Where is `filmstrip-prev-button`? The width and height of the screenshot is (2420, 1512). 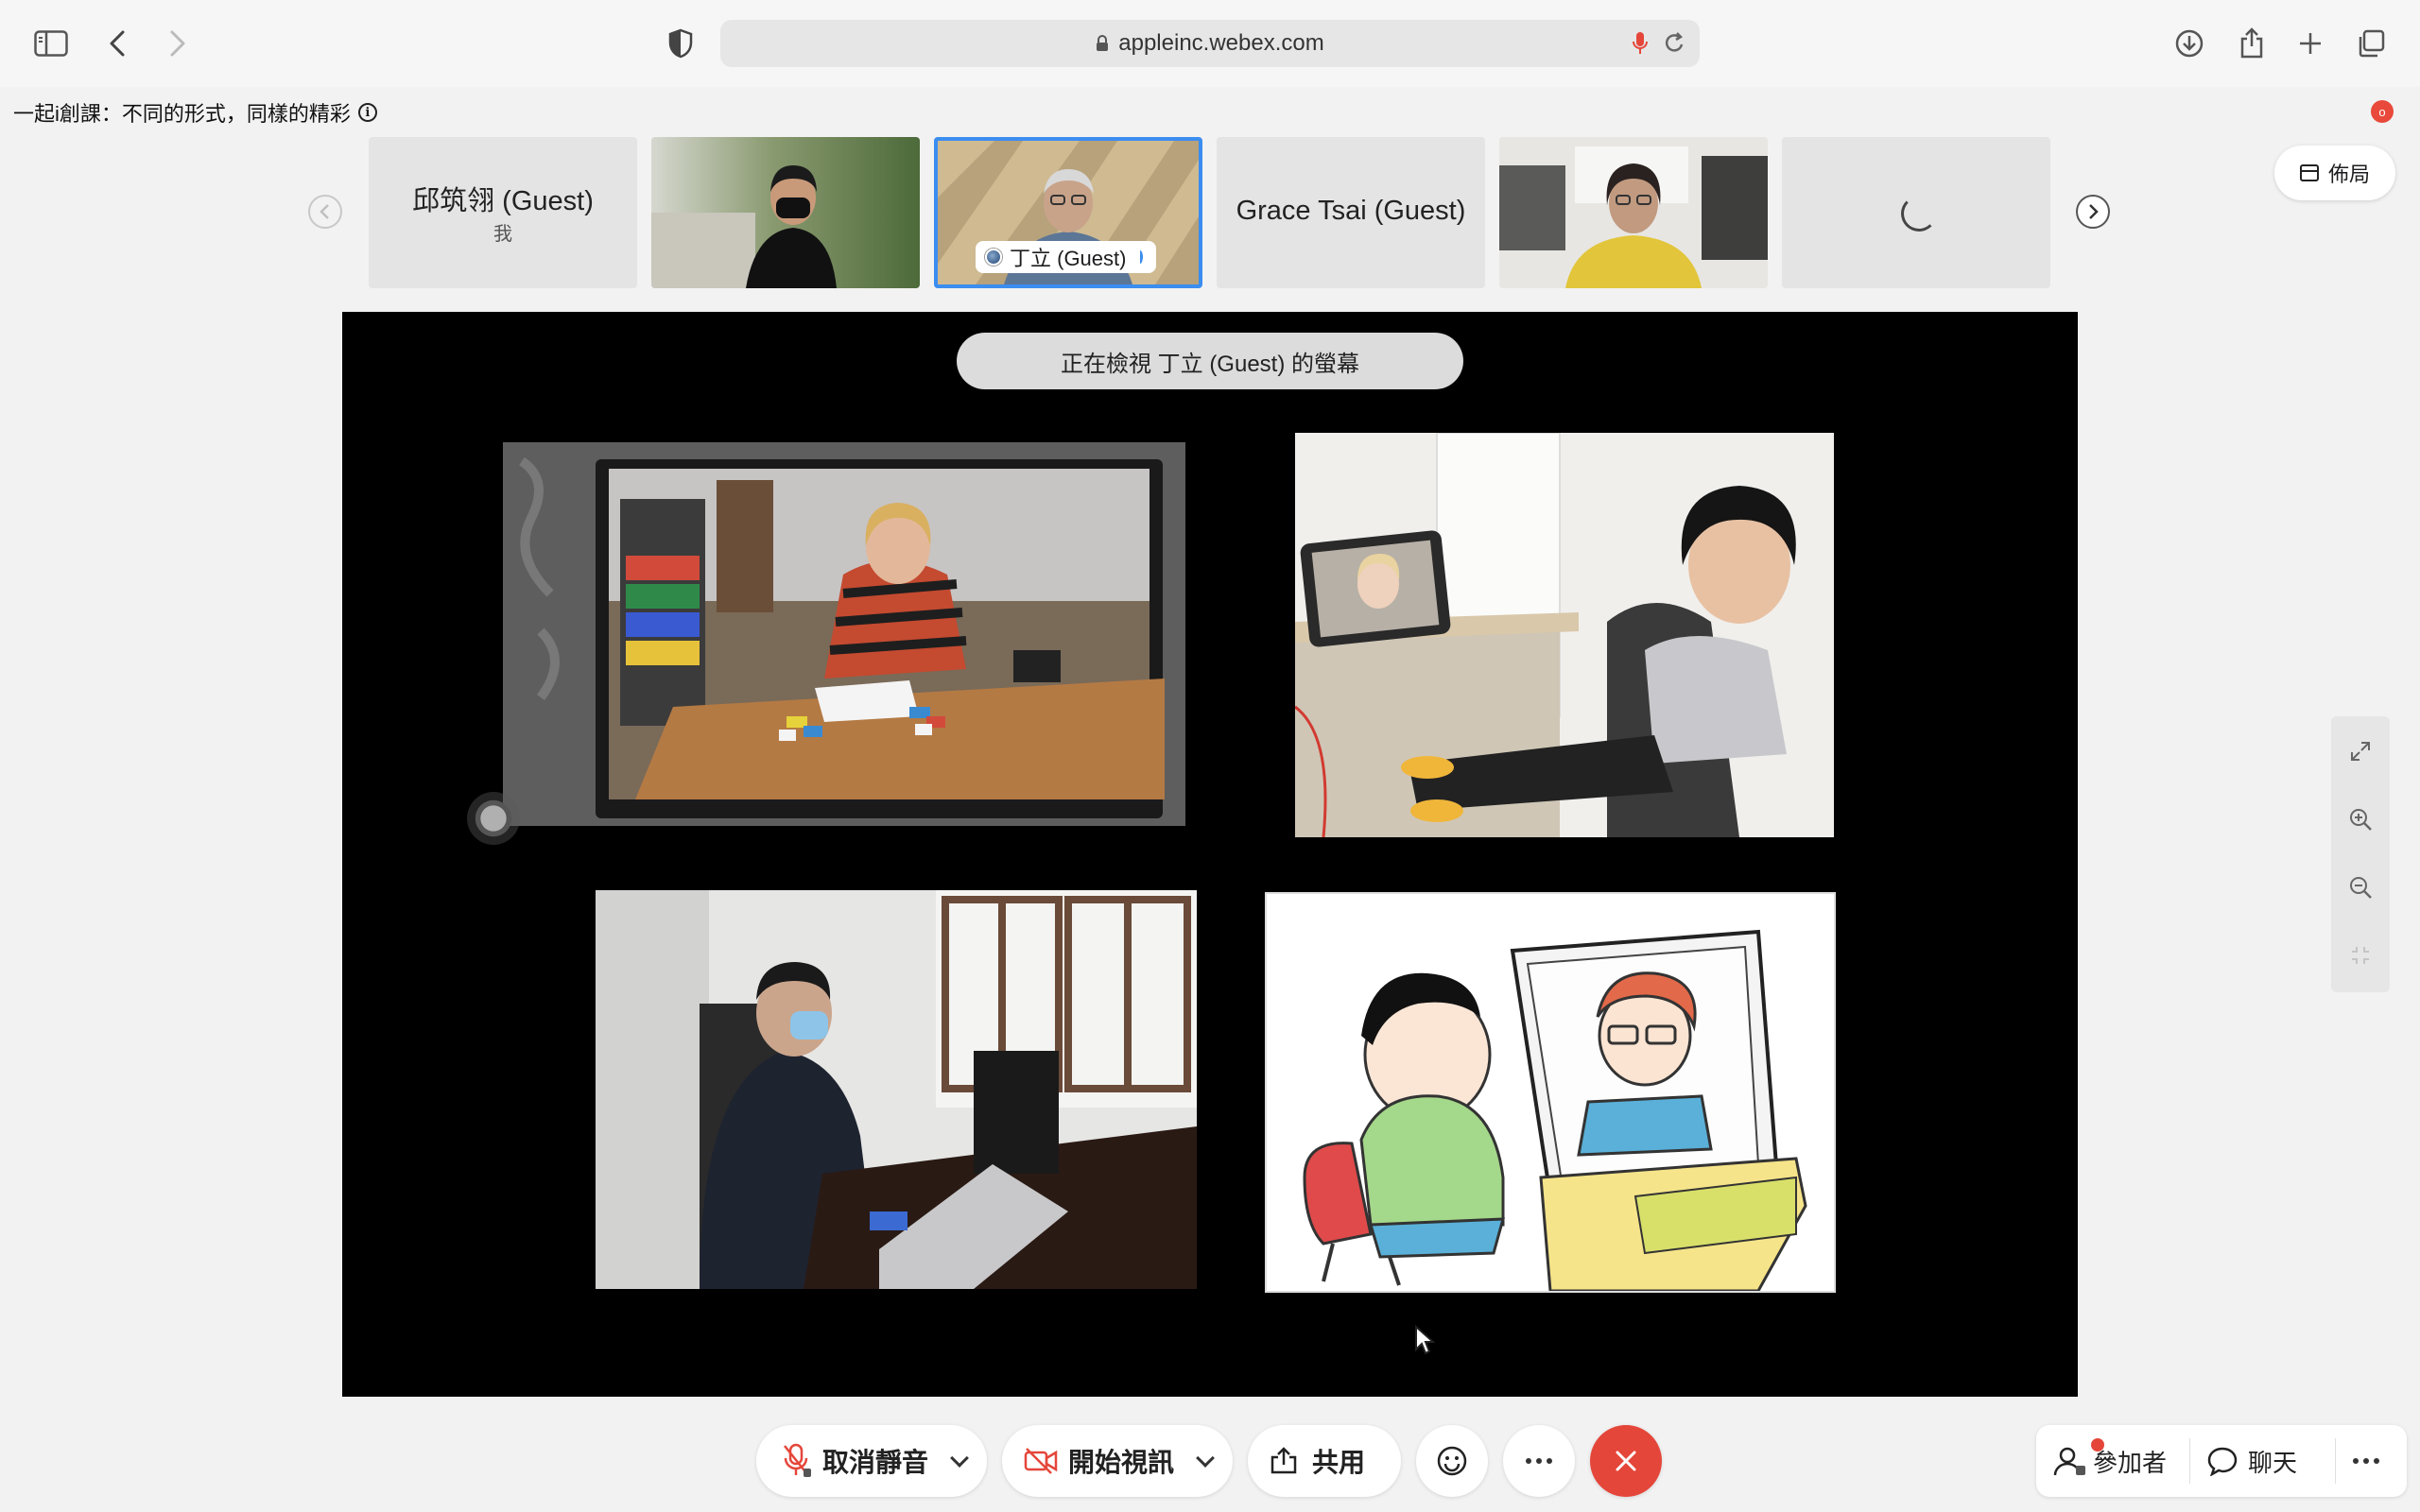 filmstrip-prev-button is located at coordinates (325, 212).